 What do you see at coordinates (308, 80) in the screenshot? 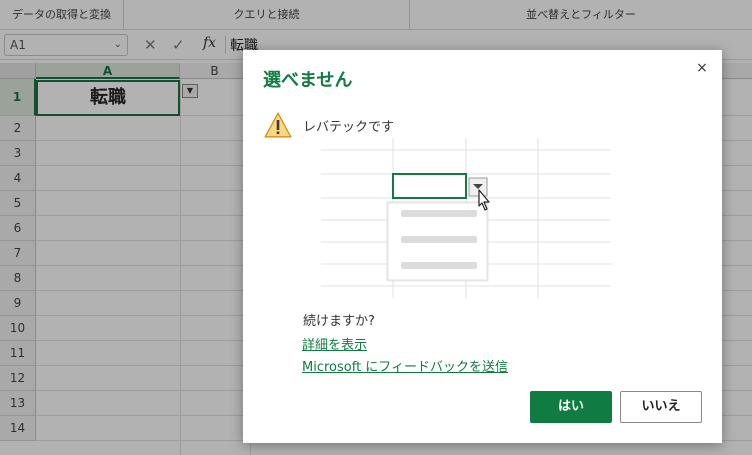
I see `dialog-title: 選べません` at bounding box center [308, 80].